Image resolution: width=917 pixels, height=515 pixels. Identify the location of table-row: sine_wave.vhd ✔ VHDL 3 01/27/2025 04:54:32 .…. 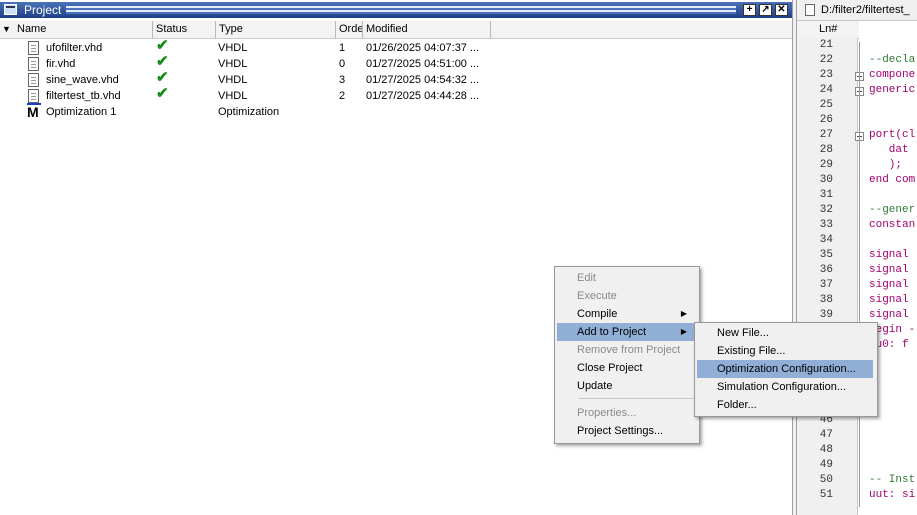
(396, 78).